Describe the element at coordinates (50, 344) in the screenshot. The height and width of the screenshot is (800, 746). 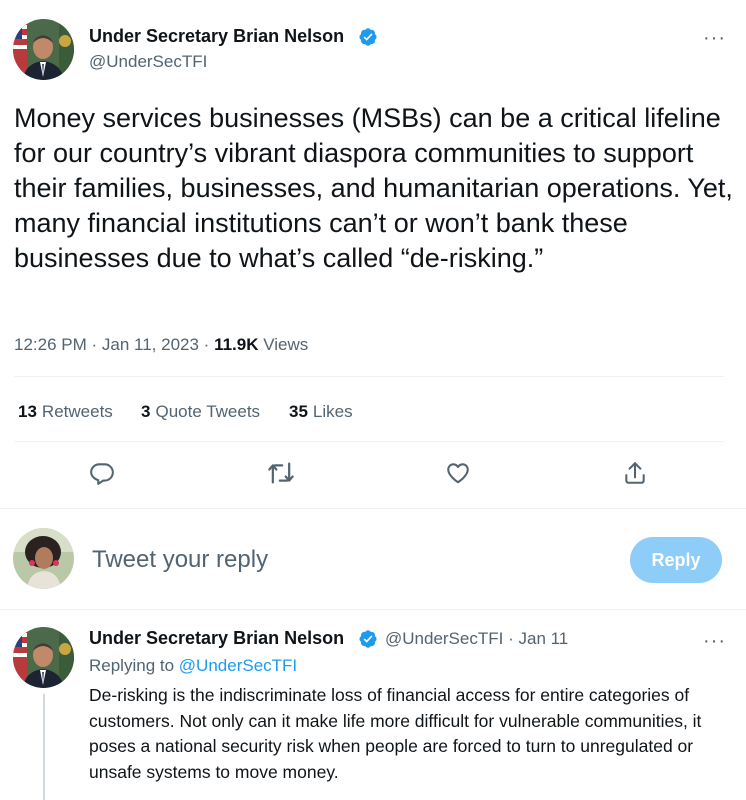
I see `tweet-time: 12:26 PM` at that location.